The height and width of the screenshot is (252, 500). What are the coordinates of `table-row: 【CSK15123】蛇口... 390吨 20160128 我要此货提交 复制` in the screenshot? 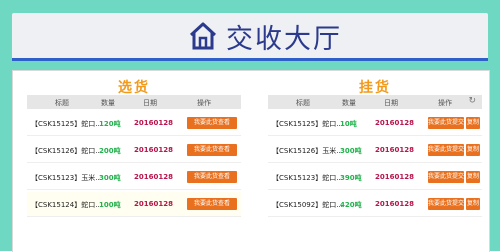 It's located at (375, 177).